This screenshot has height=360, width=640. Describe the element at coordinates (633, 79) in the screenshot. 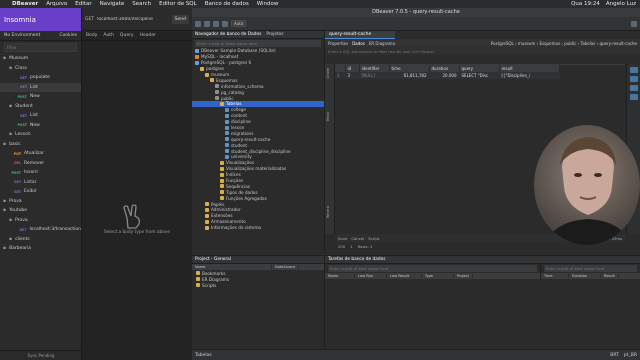

I see `value-viewer-icon` at that location.